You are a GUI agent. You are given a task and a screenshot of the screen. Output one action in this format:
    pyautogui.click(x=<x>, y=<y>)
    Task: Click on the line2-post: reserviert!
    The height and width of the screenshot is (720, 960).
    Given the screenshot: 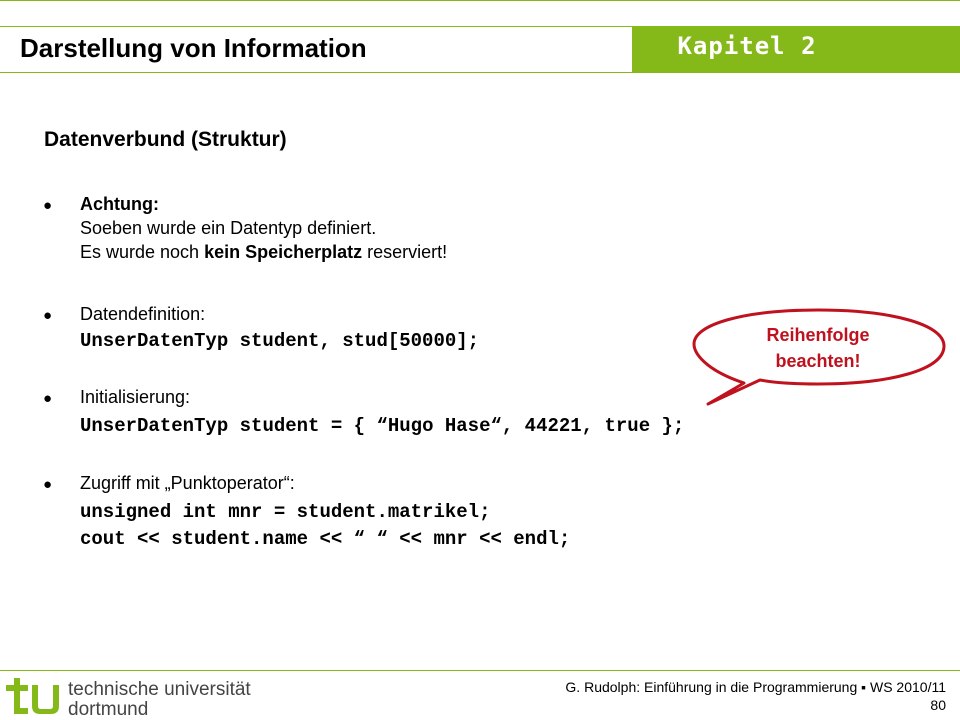 What is the action you would take?
    pyautogui.click(x=405, y=252)
    